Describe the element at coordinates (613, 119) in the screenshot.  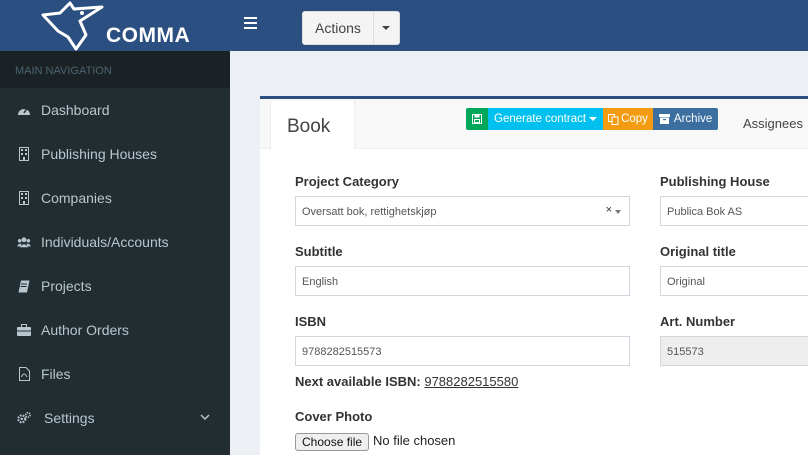
I see `copy-icon` at that location.